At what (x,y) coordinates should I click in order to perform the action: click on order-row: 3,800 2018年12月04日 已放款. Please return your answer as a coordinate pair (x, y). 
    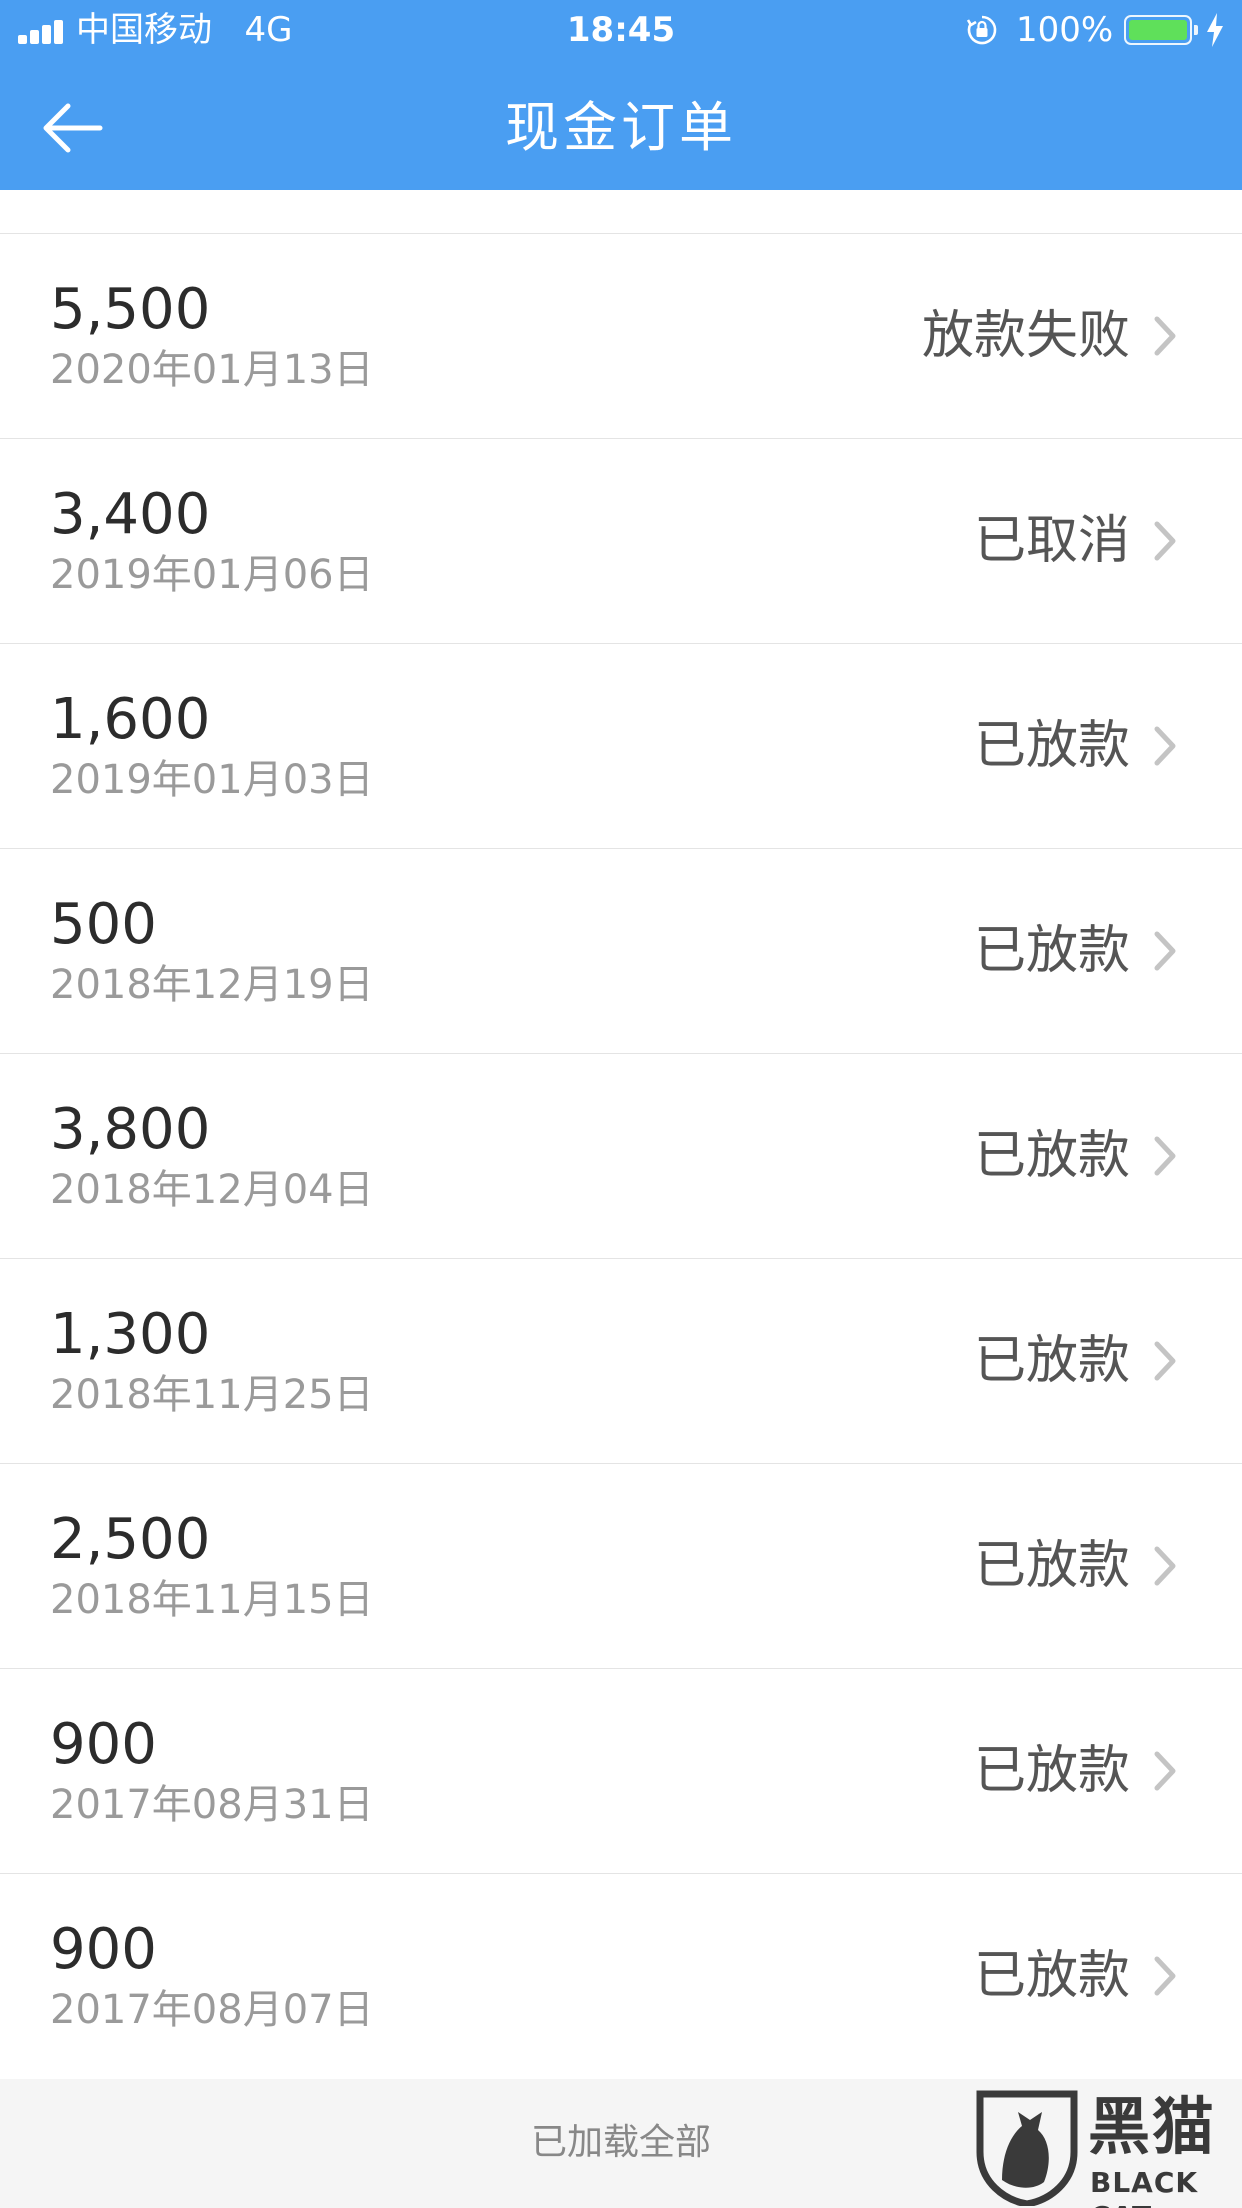
    Looking at the image, I should click on (621, 1156).